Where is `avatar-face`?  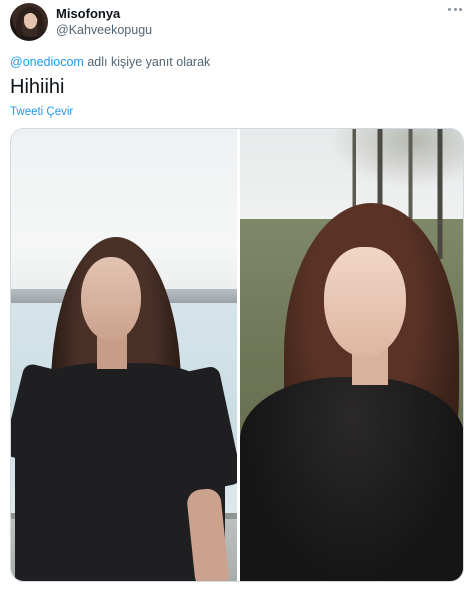
avatar-face is located at coordinates (30, 21).